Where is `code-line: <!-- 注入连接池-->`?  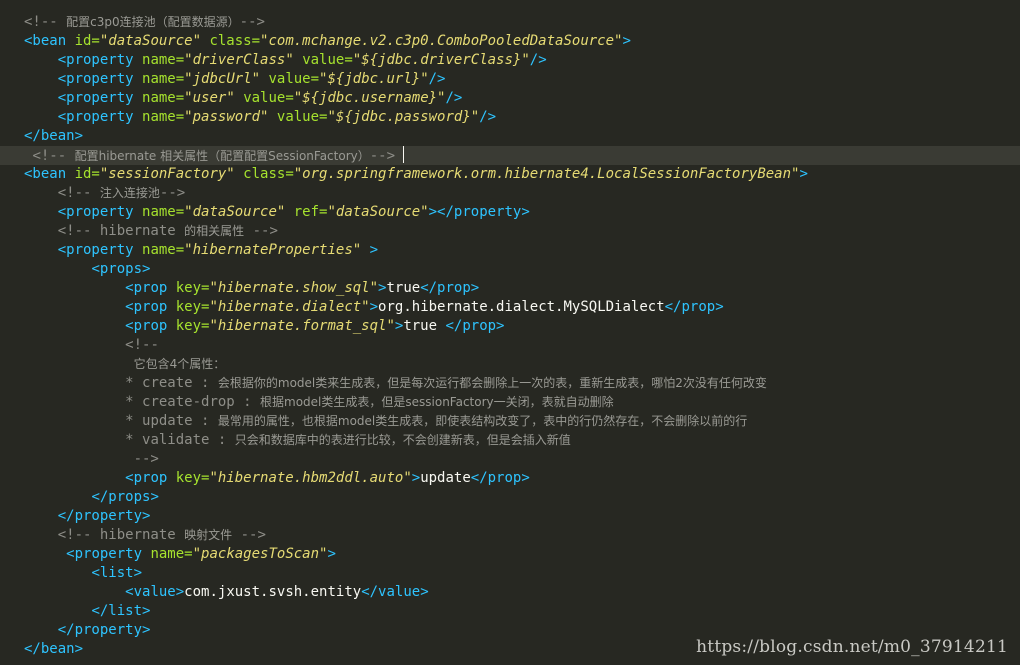 code-line: <!-- 注入连接池--> is located at coordinates (510, 193).